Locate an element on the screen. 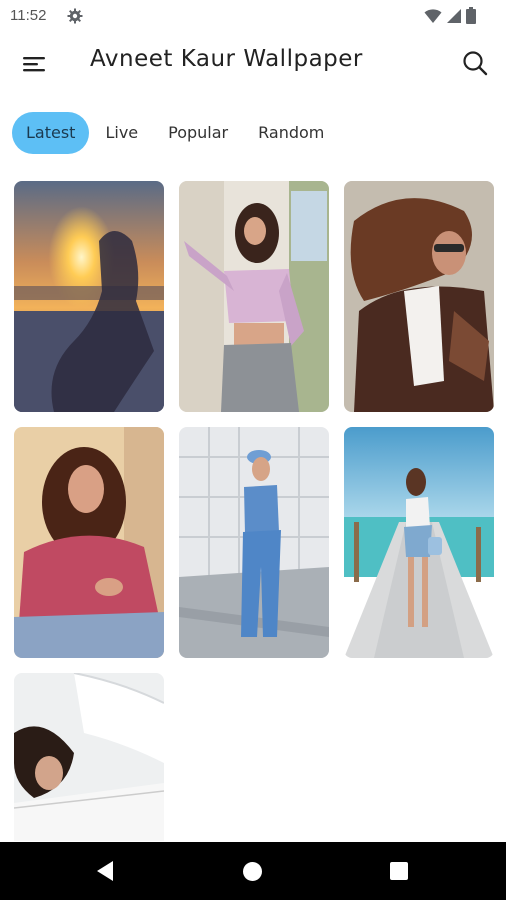 The image size is (506, 900). hamburger-menu-icon is located at coordinates (34, 64).